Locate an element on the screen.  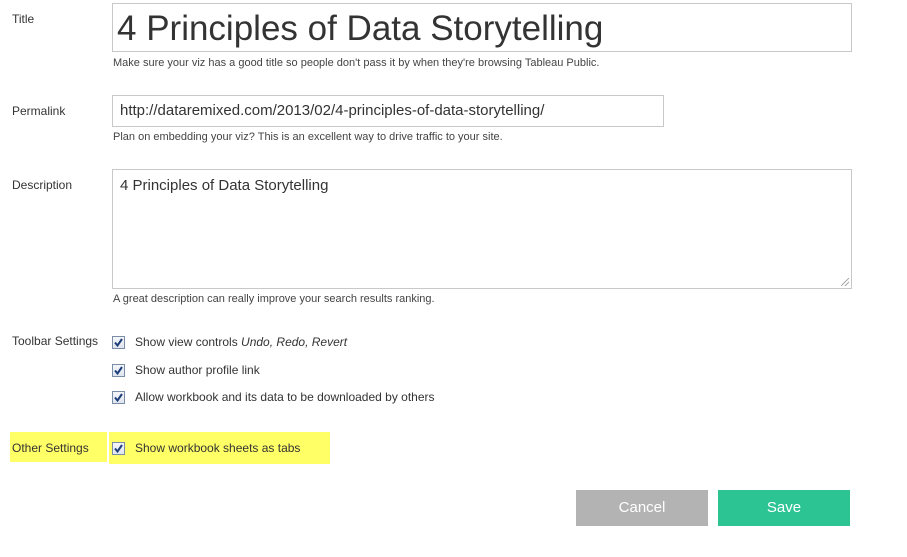
allow-download-checkbox is located at coordinates (118, 397).